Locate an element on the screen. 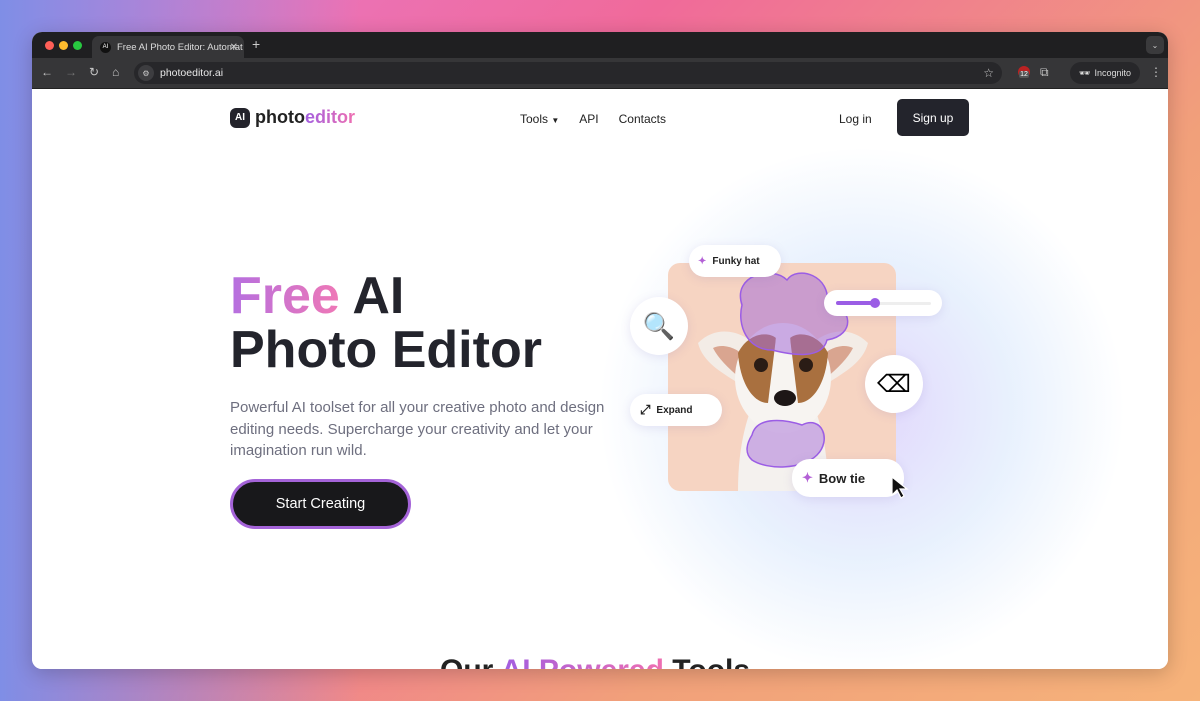 The height and width of the screenshot is (701, 1200). slider-thumb is located at coordinates (875, 303).